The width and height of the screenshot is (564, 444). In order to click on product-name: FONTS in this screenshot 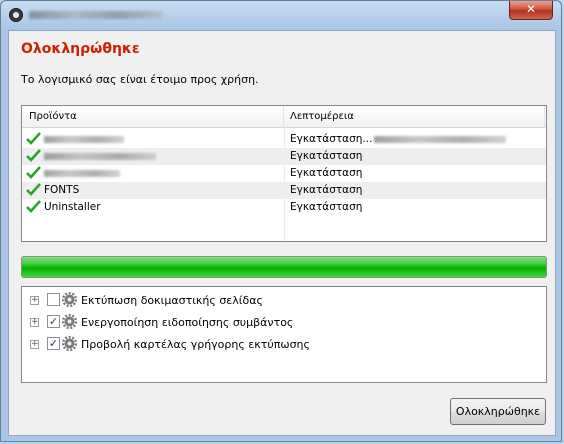, I will do `click(62, 190)`.